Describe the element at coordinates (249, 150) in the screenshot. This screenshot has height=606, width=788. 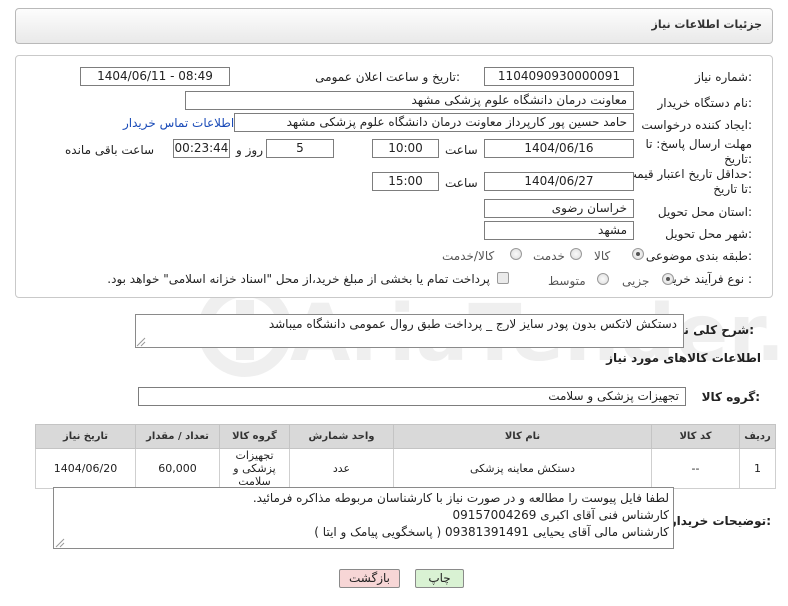
I see `days-label: روز و` at that location.